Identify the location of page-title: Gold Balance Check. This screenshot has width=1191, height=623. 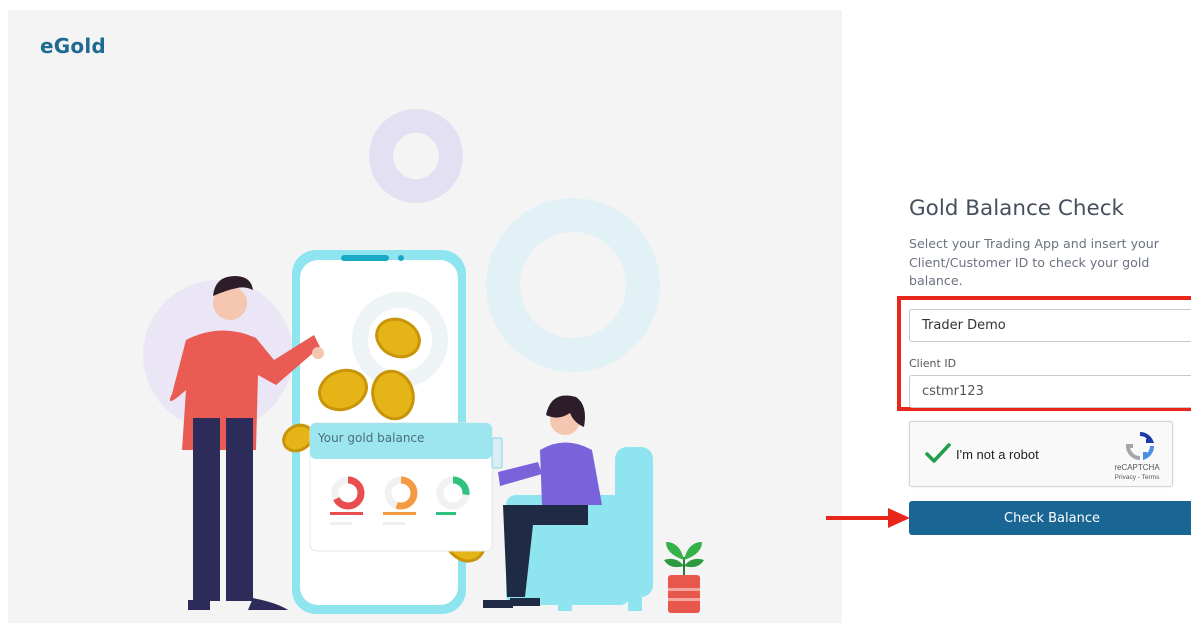
(1016, 208).